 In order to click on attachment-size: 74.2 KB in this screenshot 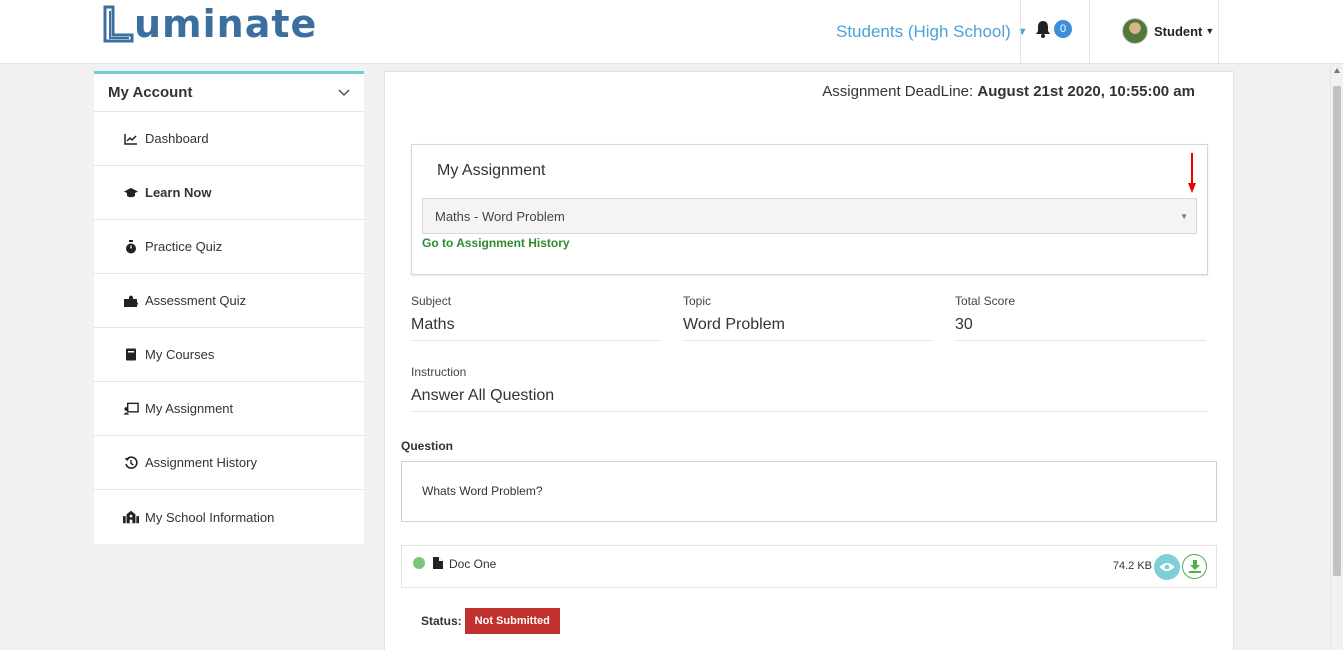, I will do `click(1132, 566)`.